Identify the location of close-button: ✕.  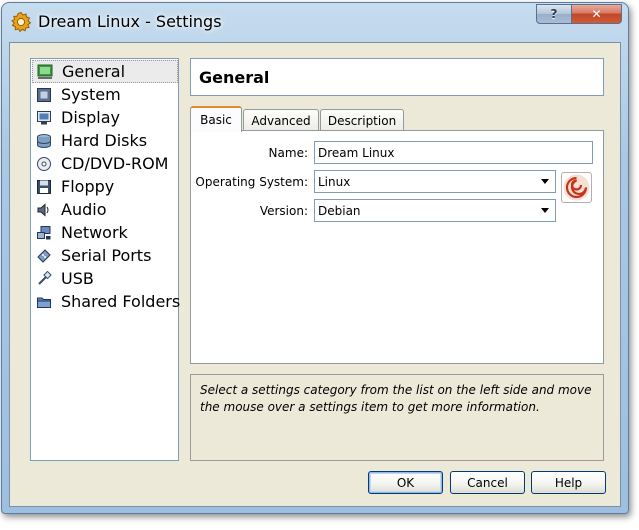
(597, 14).